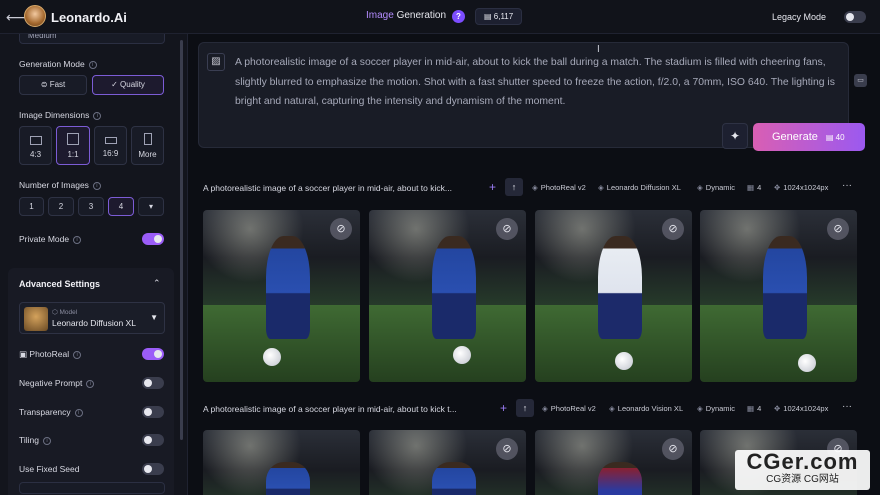  Describe the element at coordinates (503, 16) in the screenshot. I see `token-count: 6,117` at that location.